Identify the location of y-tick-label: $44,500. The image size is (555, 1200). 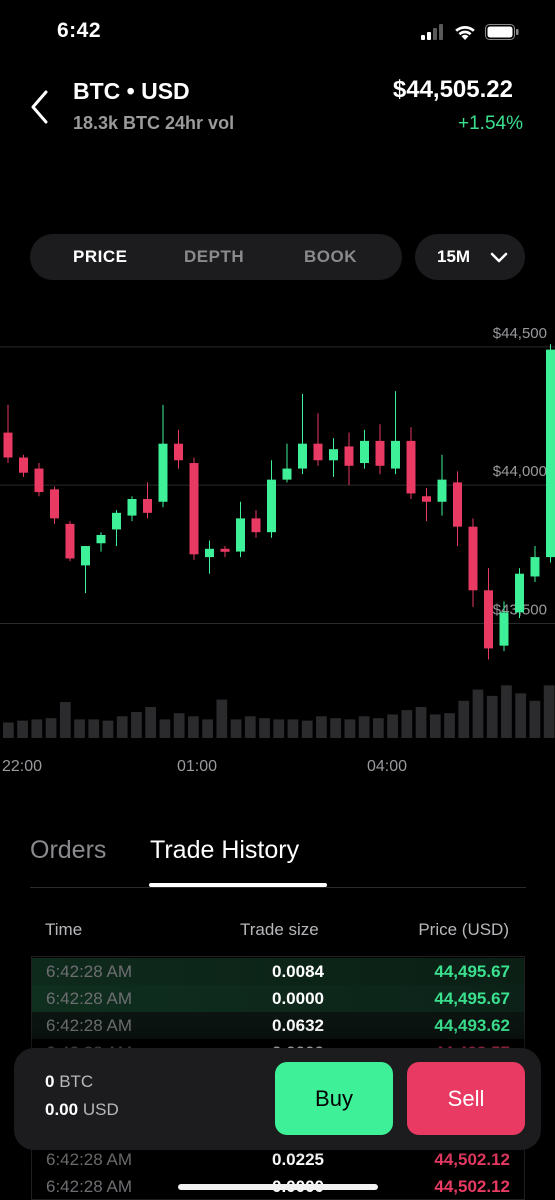
(520, 333).